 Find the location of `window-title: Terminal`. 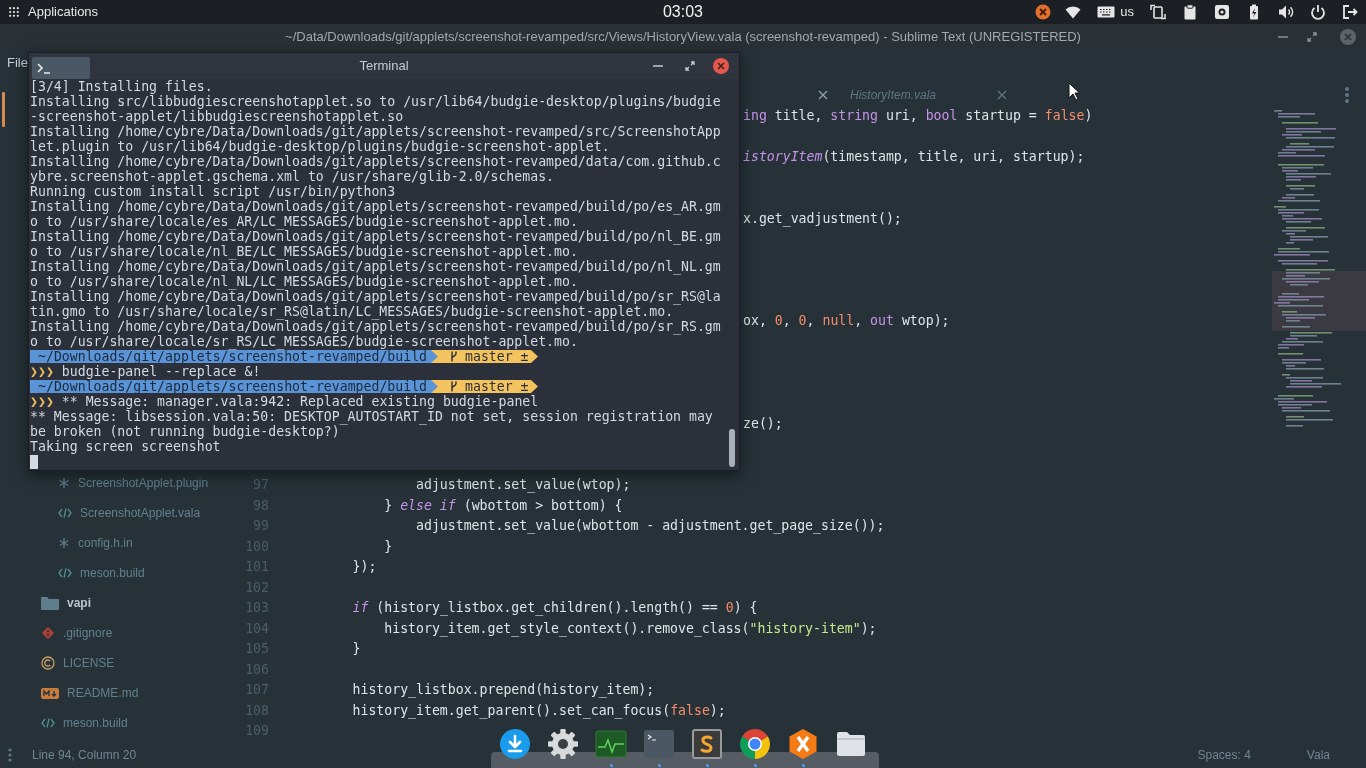

window-title: Terminal is located at coordinates (384, 66).